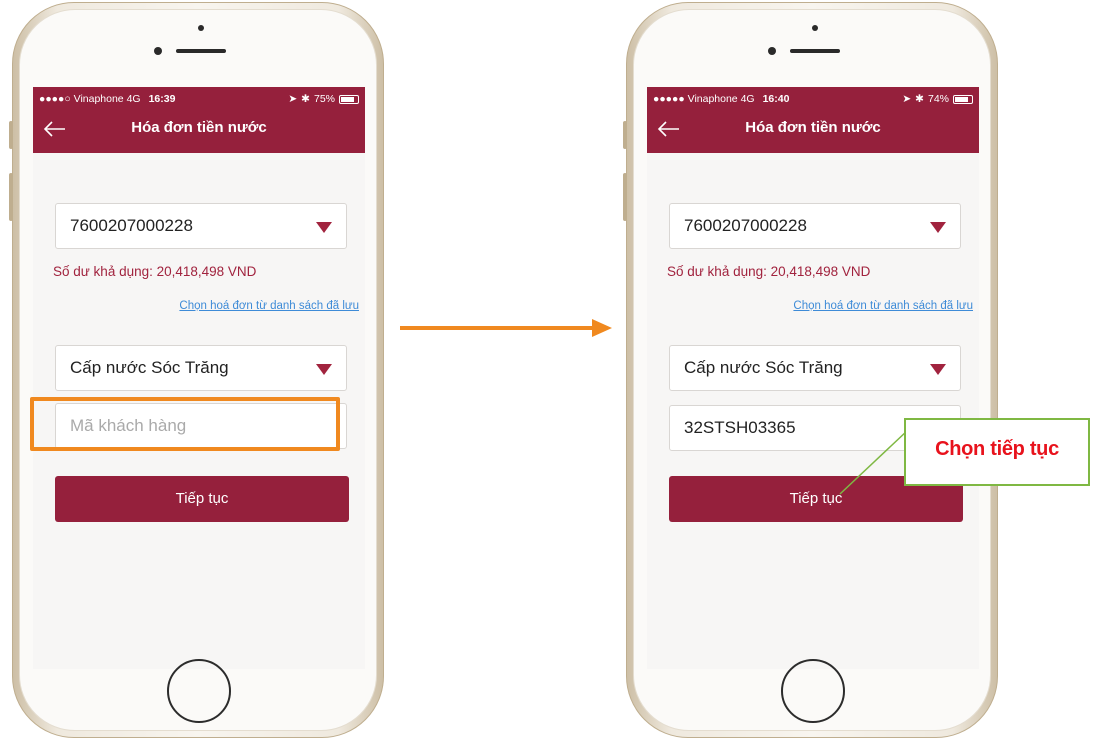 This screenshot has width=1104, height=740. Describe the element at coordinates (202, 499) in the screenshot. I see `continue-button: Tiếp tục` at that location.